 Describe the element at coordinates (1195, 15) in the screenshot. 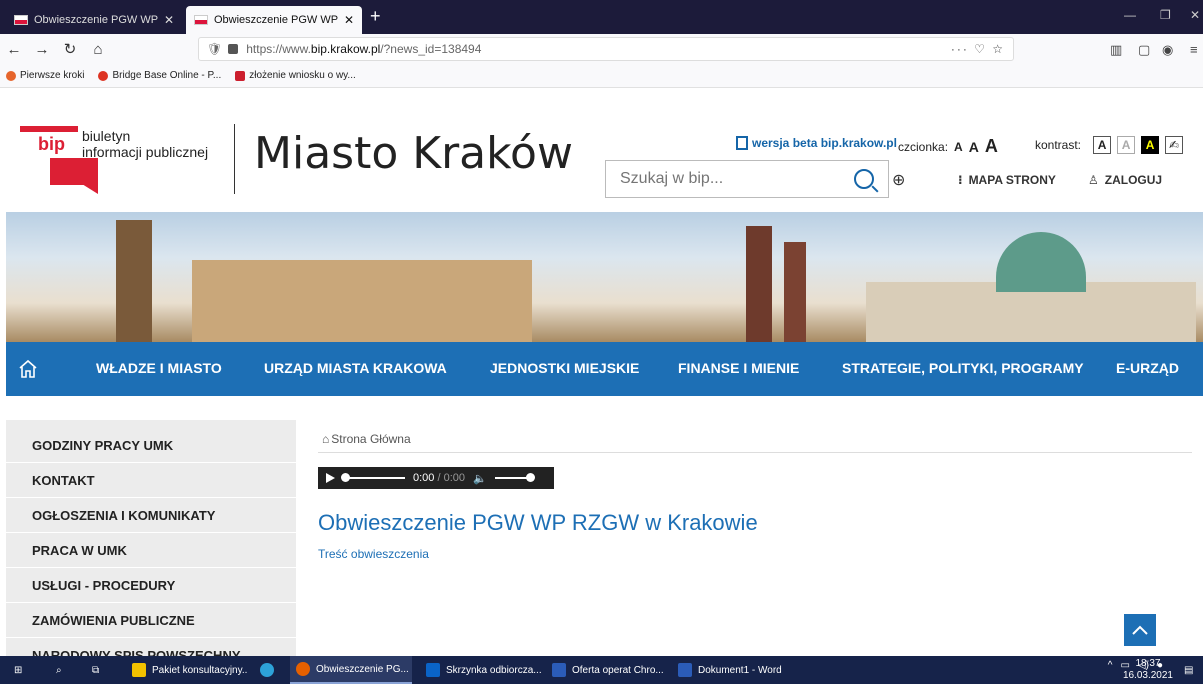

I see `close-window-icon: ✕` at that location.